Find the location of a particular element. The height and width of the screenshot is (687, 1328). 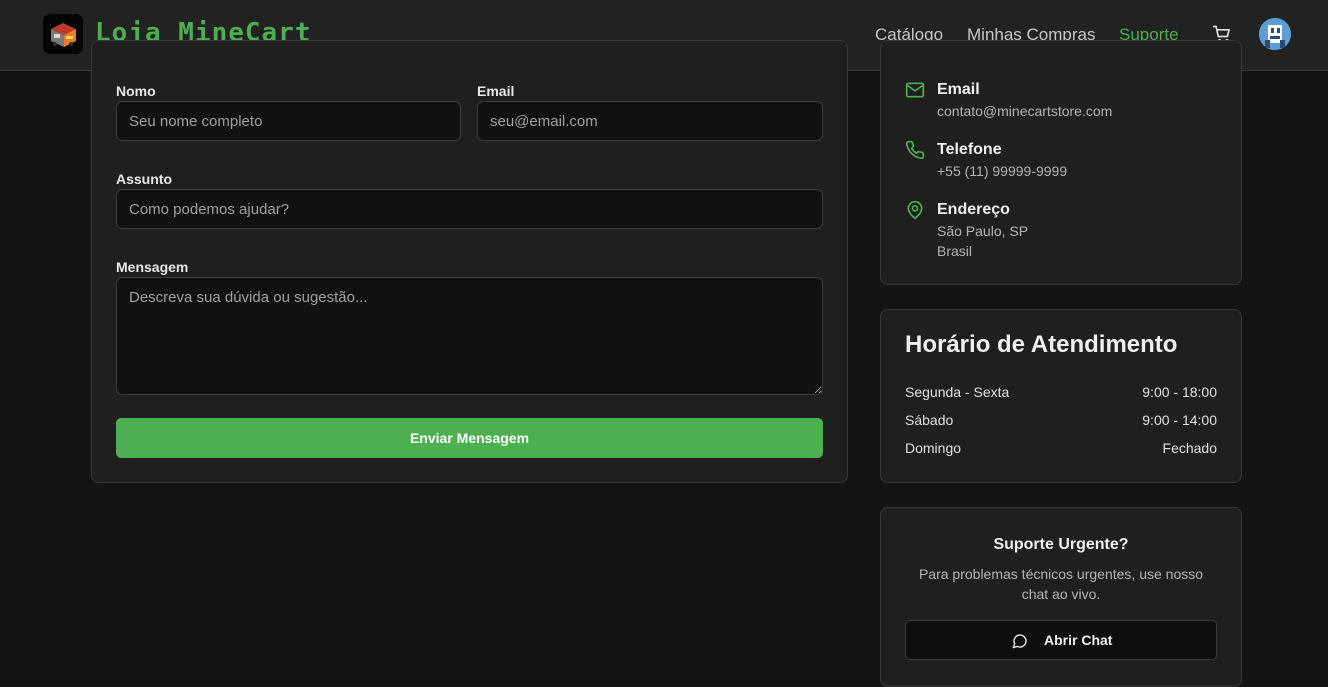

contact-address-line2: Brasil is located at coordinates (955, 251).